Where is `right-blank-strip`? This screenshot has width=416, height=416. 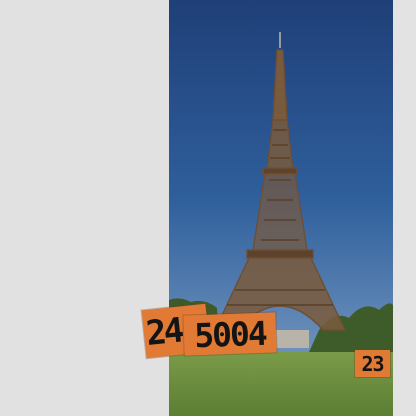 right-blank-strip is located at coordinates (404, 208).